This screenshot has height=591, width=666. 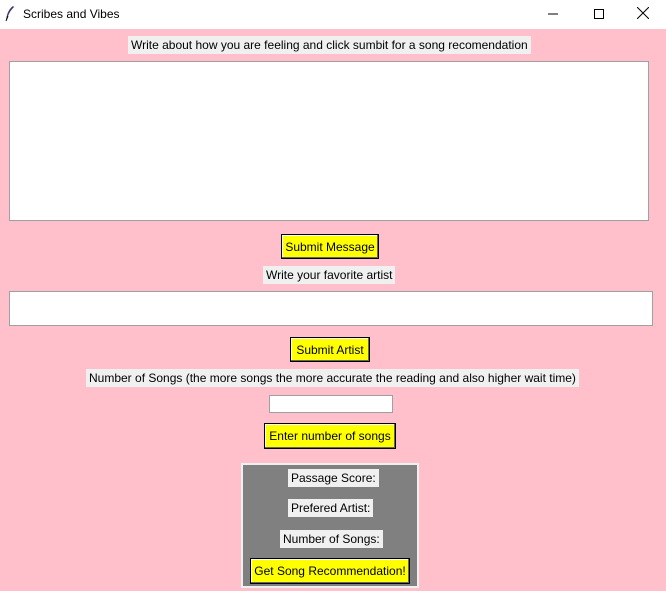 I want to click on maximize-icon, so click(x=599, y=15).